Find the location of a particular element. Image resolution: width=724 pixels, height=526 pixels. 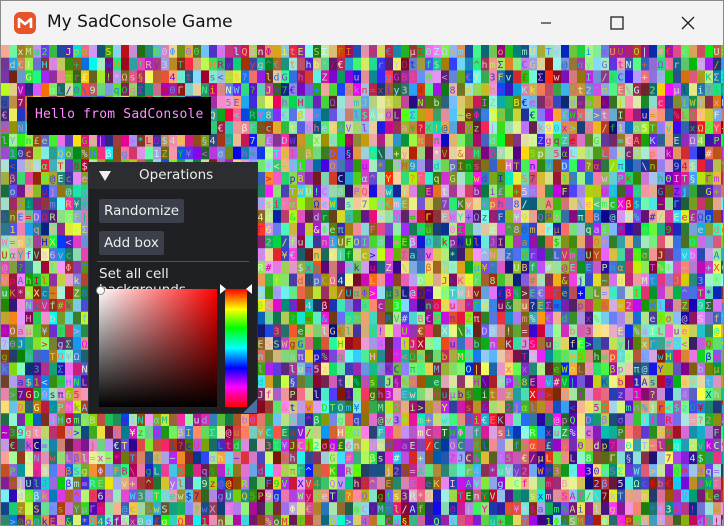

close-button is located at coordinates (688, 23).